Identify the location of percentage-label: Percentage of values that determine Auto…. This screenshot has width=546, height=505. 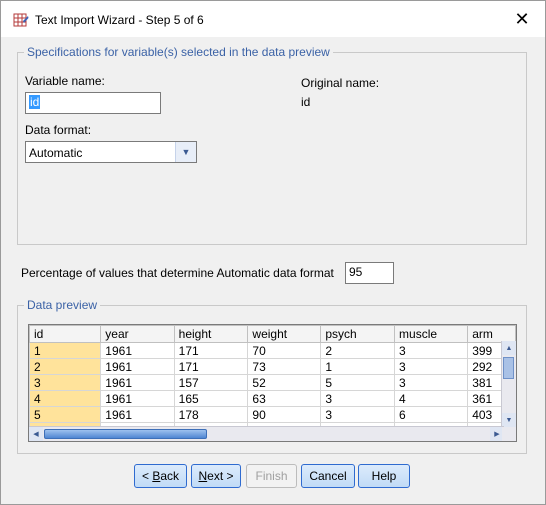
(177, 273).